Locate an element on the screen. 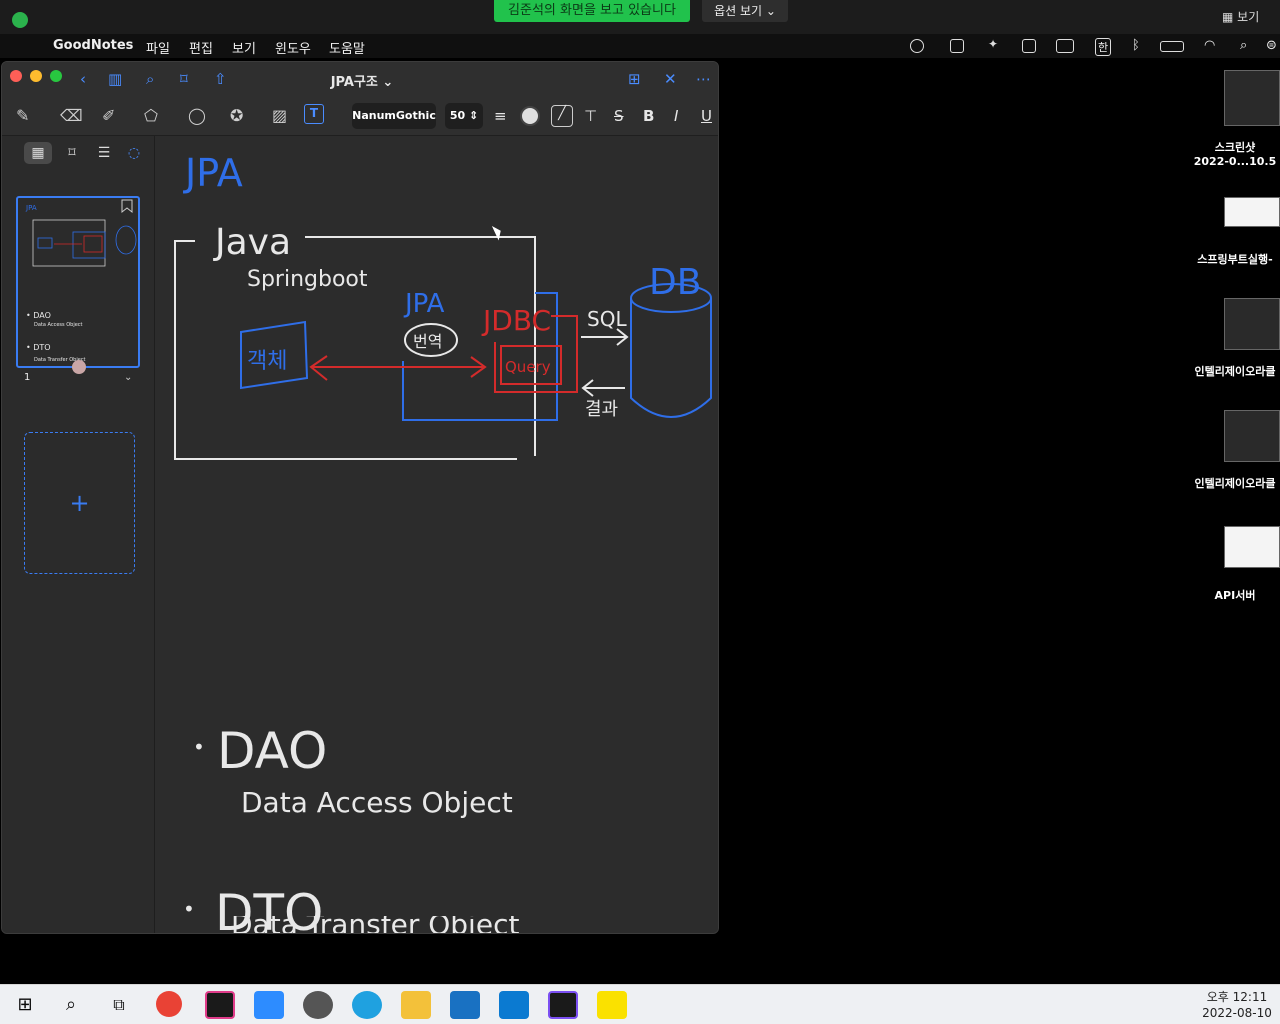 This screenshot has width=1280, height=1024. elements-tool-icon: ✪ is located at coordinates (236, 115).